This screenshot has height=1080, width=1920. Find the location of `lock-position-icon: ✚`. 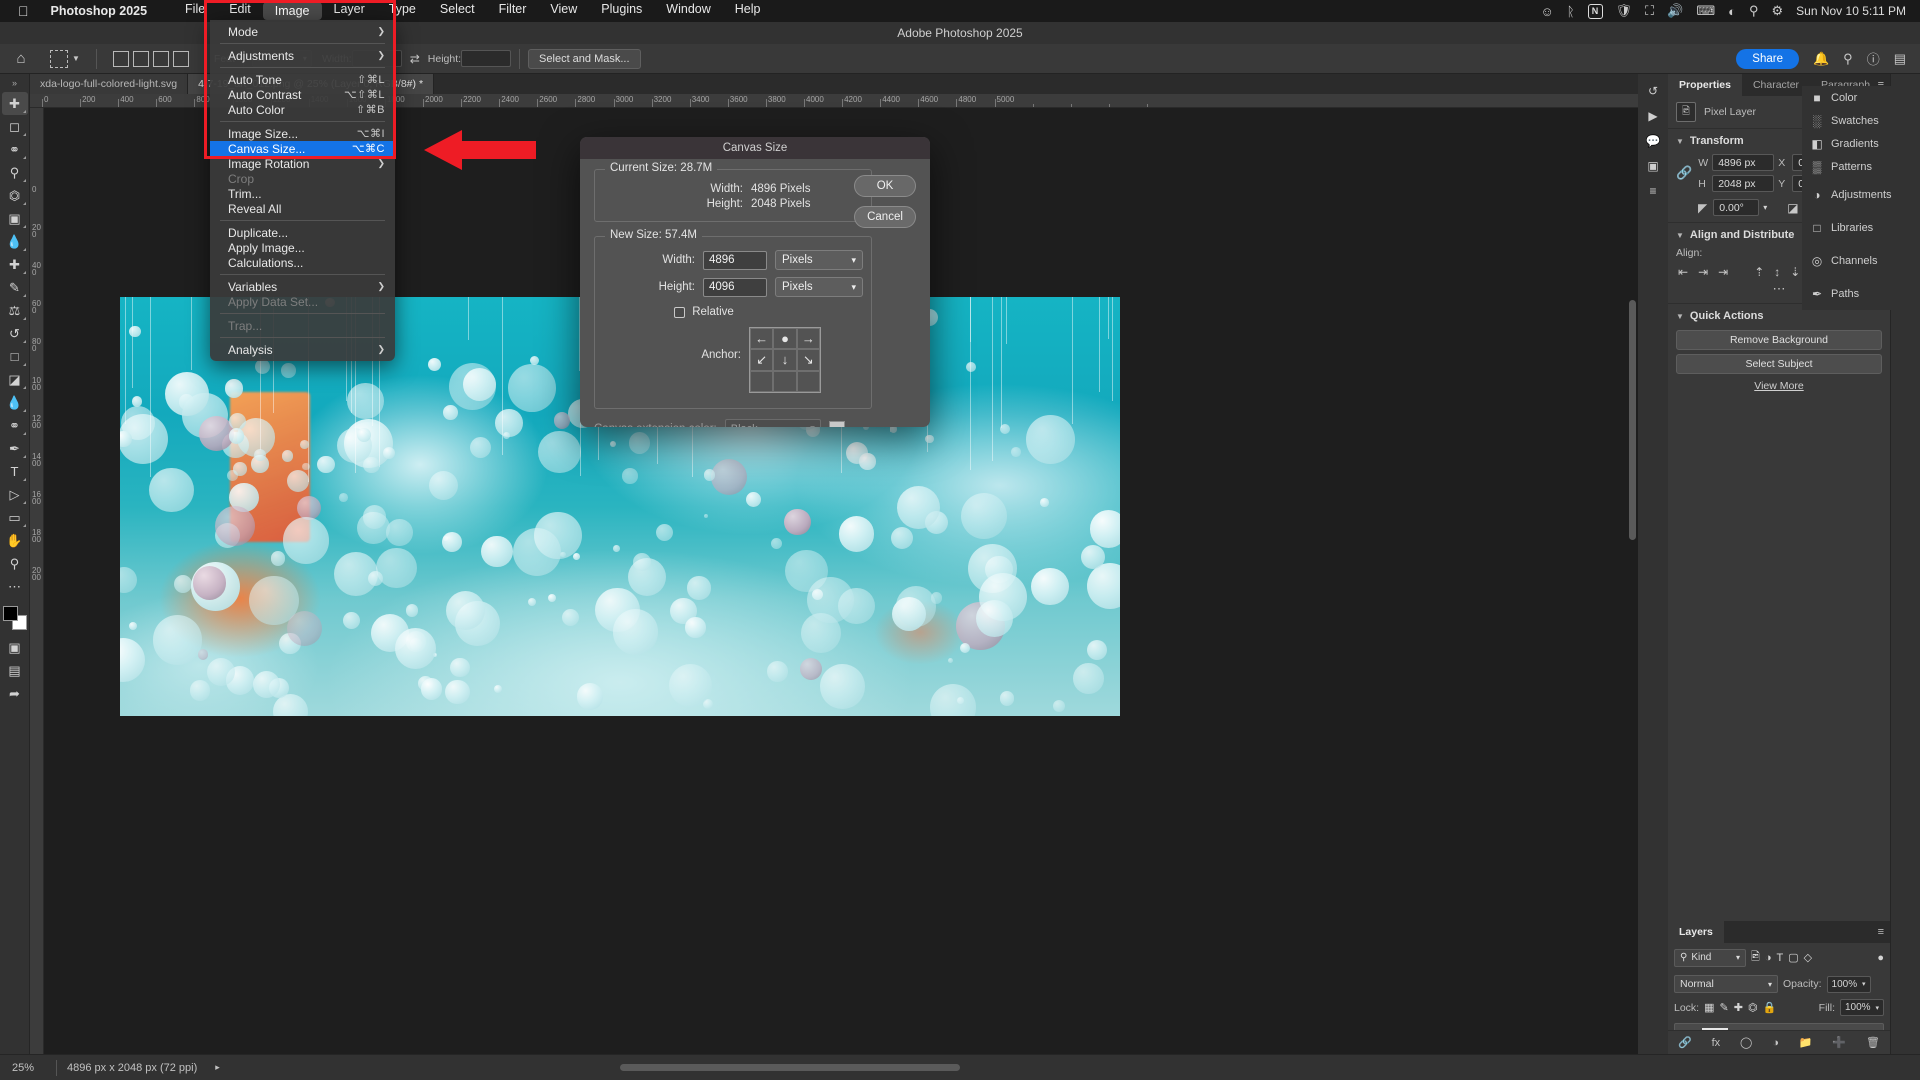

lock-position-icon: ✚ is located at coordinates (1738, 1007).